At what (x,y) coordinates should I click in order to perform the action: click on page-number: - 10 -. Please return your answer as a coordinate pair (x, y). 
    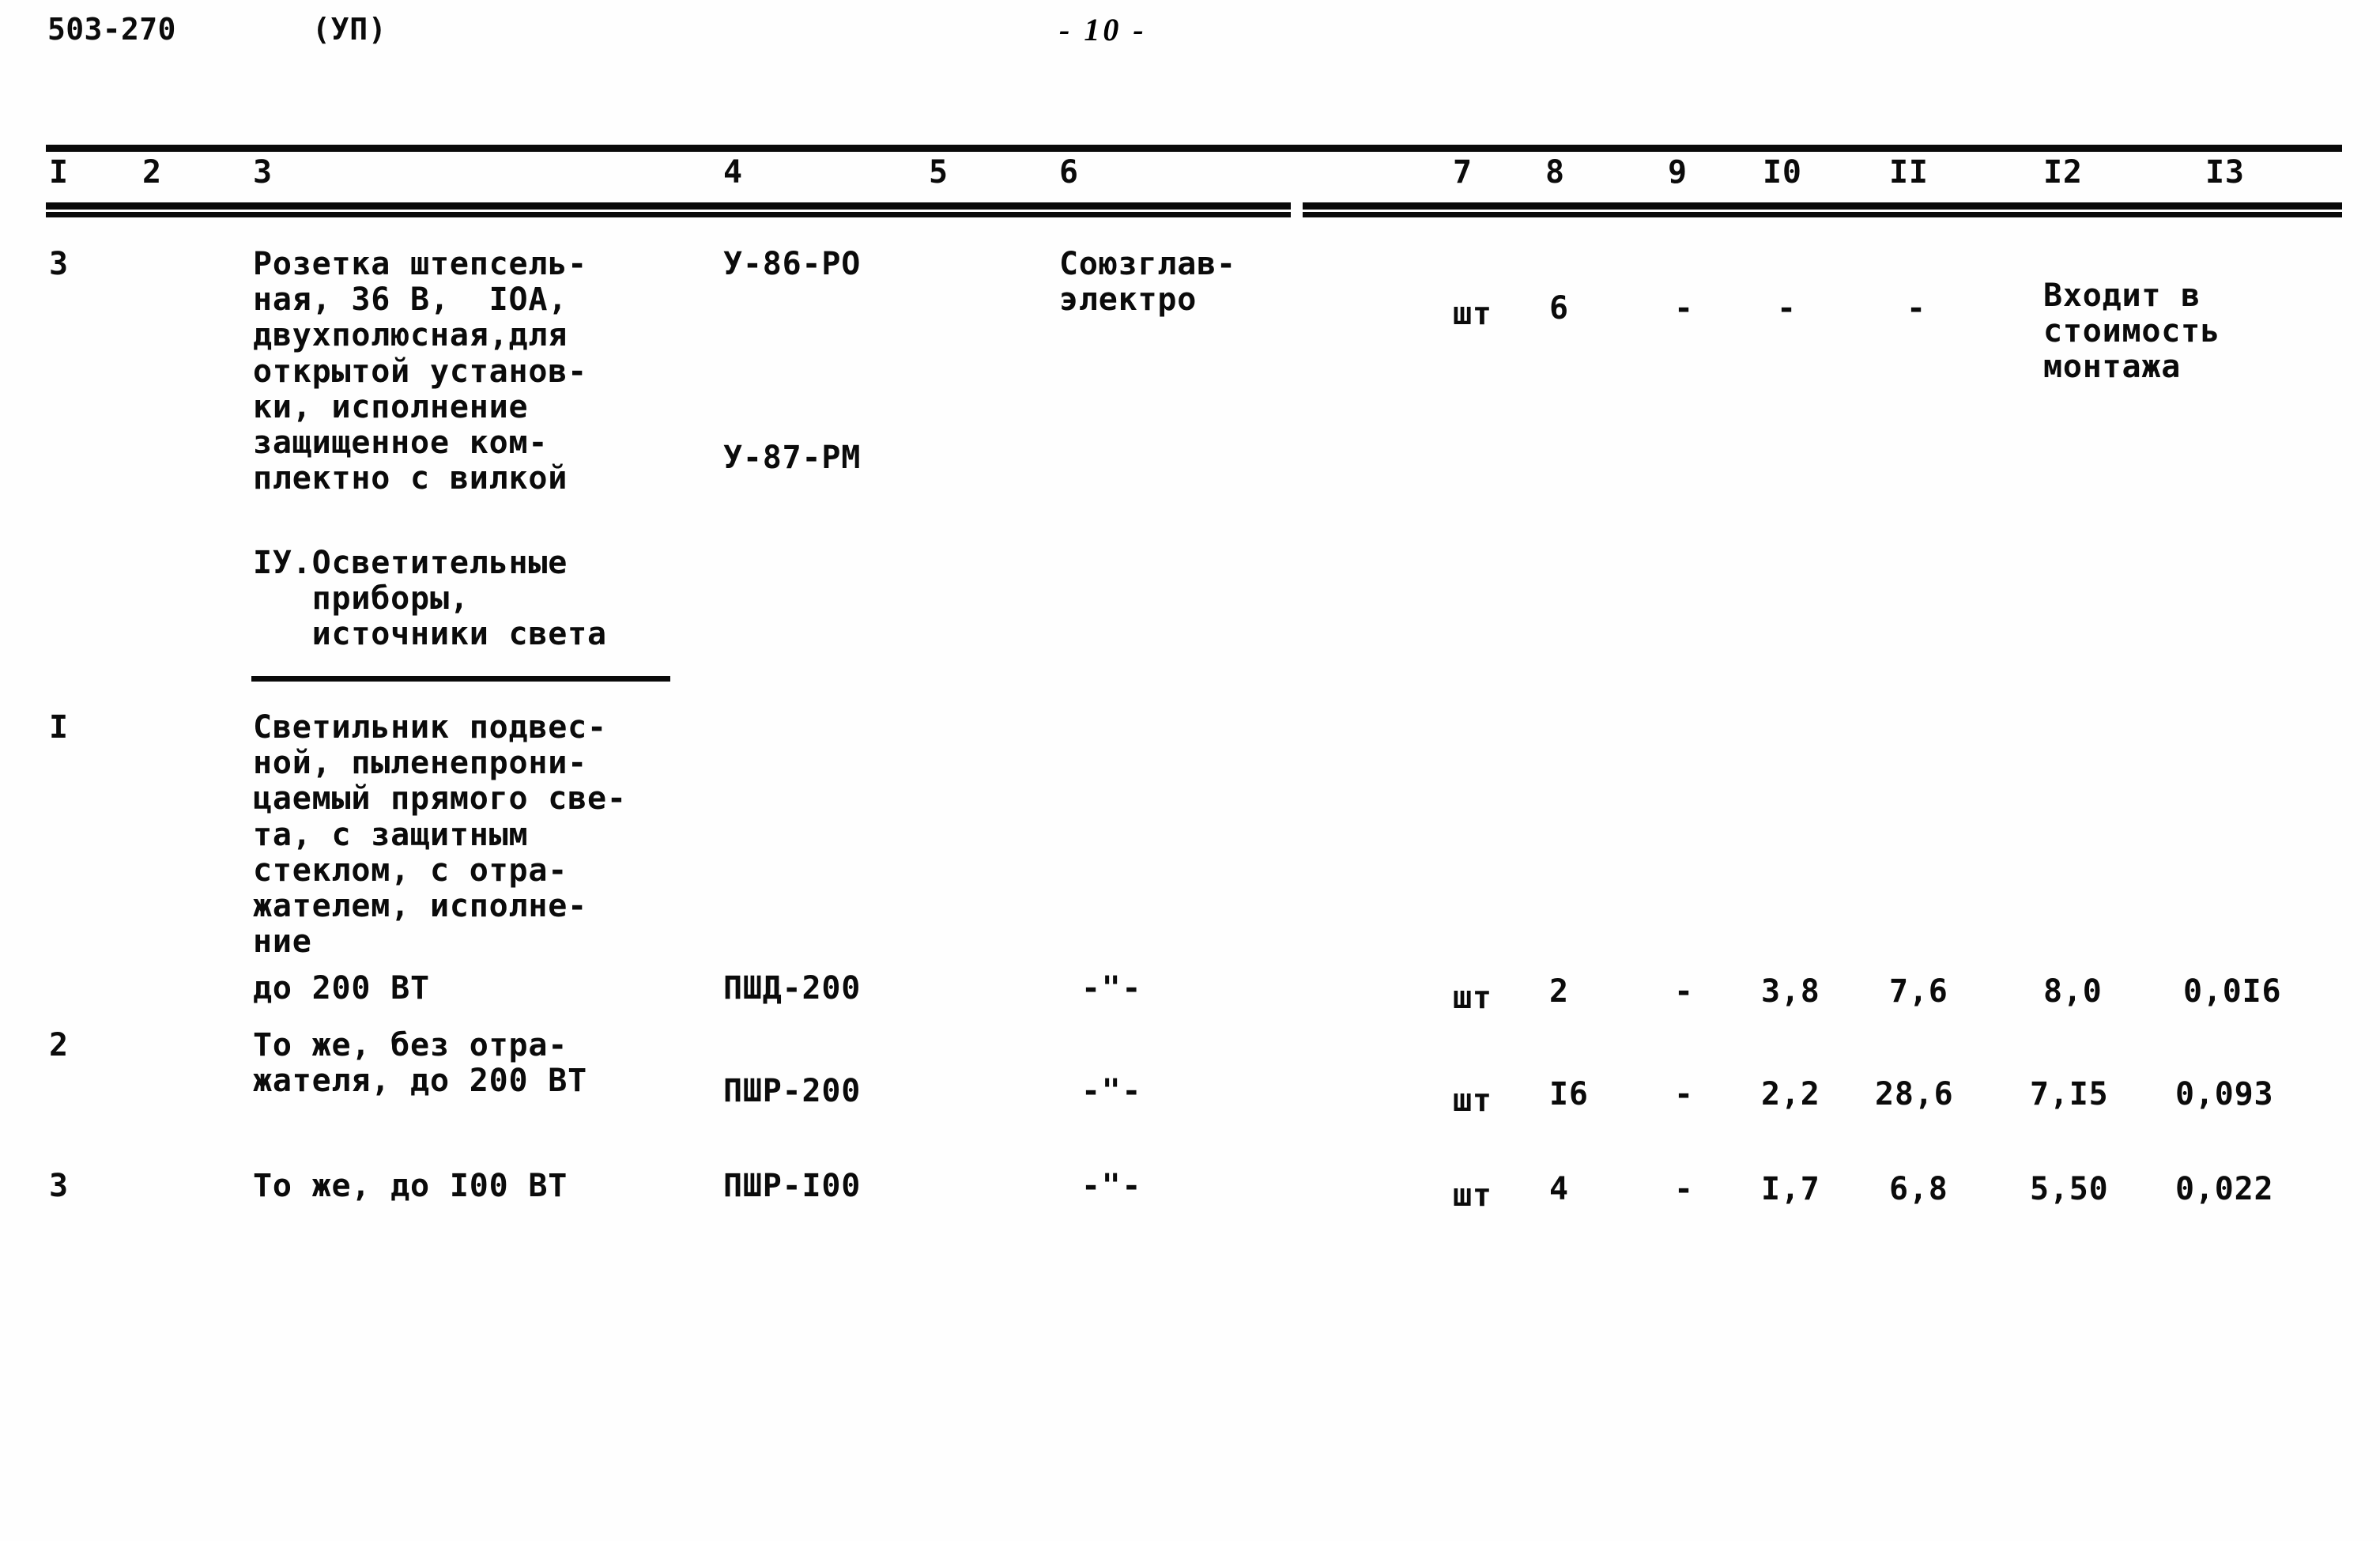
    Looking at the image, I should click on (1103, 29).